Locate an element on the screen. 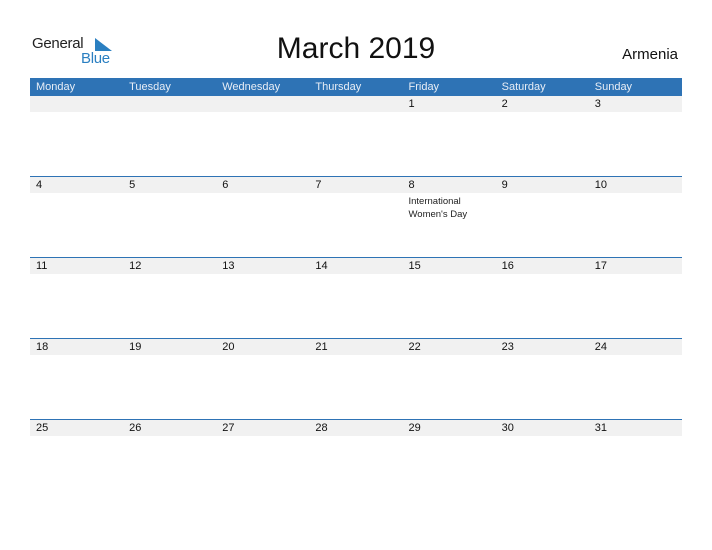  week-row: 1 2 3 is located at coordinates (356, 136).